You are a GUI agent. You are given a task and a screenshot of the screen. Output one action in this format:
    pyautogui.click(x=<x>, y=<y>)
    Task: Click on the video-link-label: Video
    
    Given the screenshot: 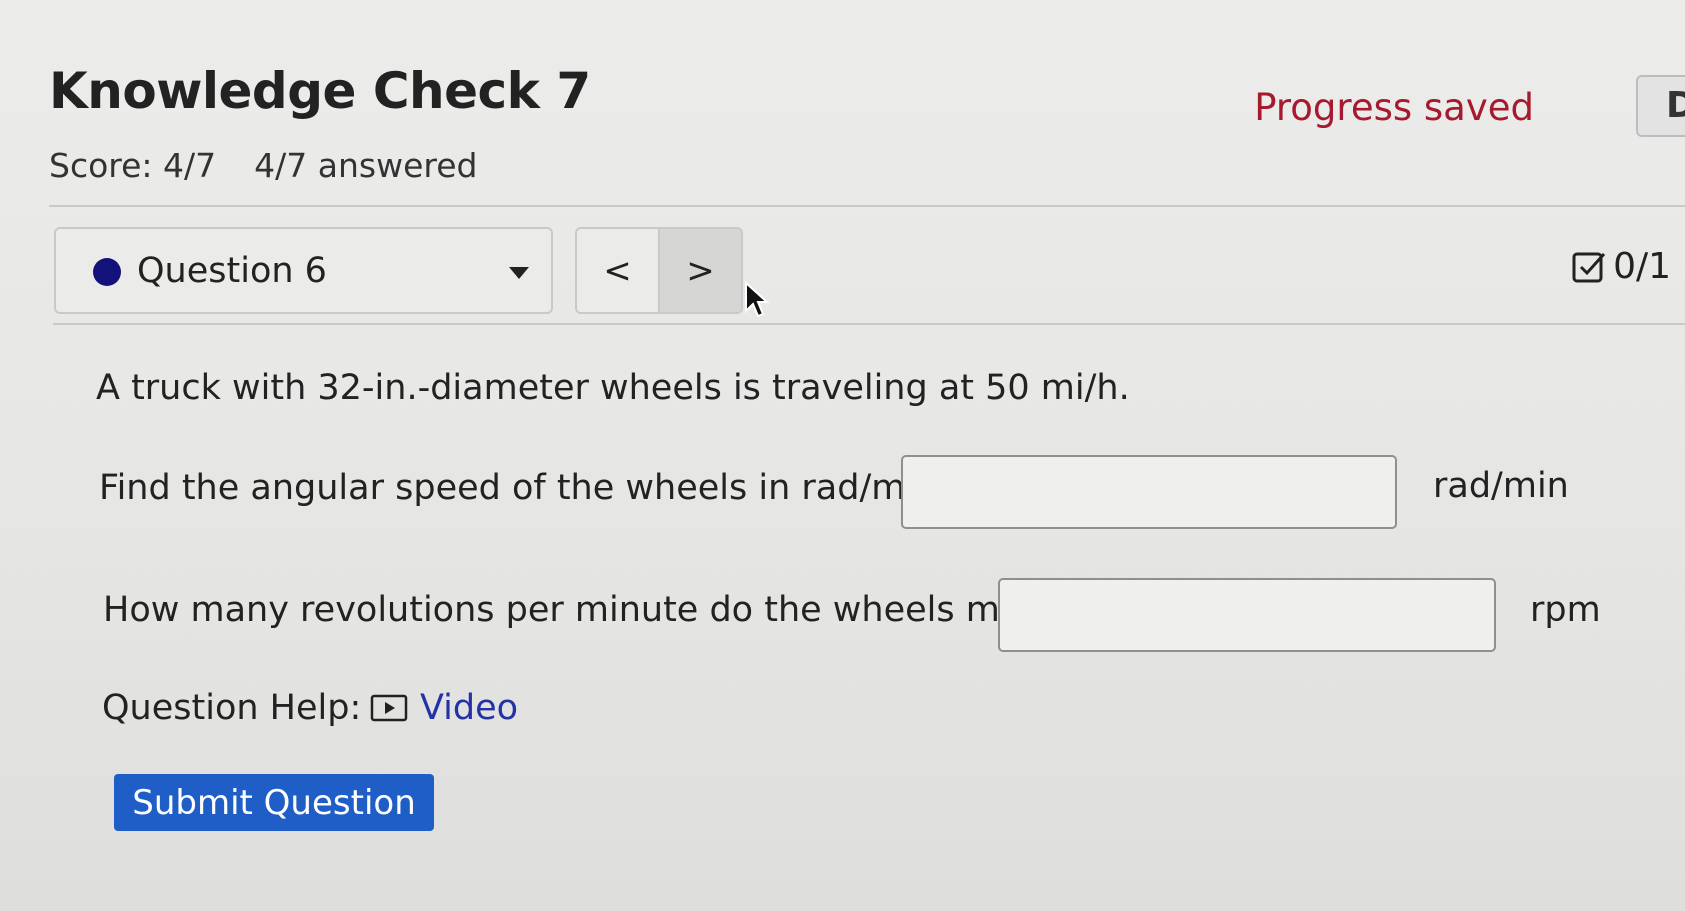 What is the action you would take?
    pyautogui.click(x=469, y=708)
    